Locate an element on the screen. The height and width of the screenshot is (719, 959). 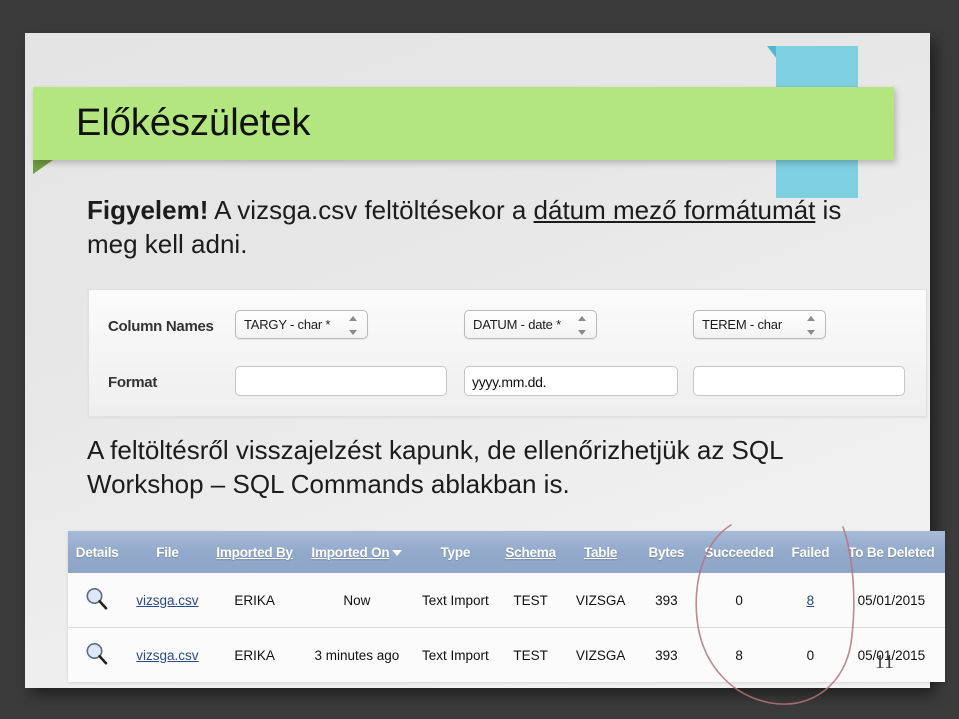
column-select-1-value: TARGY - char * is located at coordinates (287, 324).